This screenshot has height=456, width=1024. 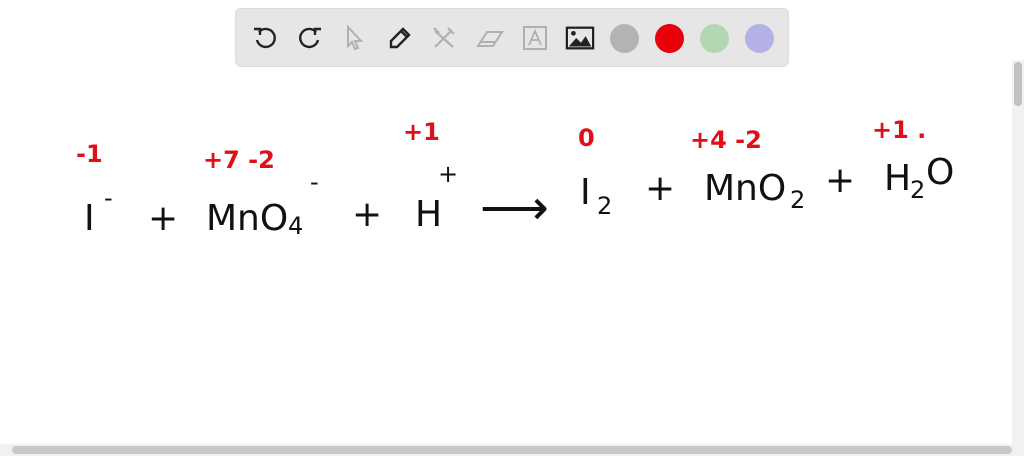 What do you see at coordinates (108, 198) in the screenshot?
I see `iodide-charge: -` at bounding box center [108, 198].